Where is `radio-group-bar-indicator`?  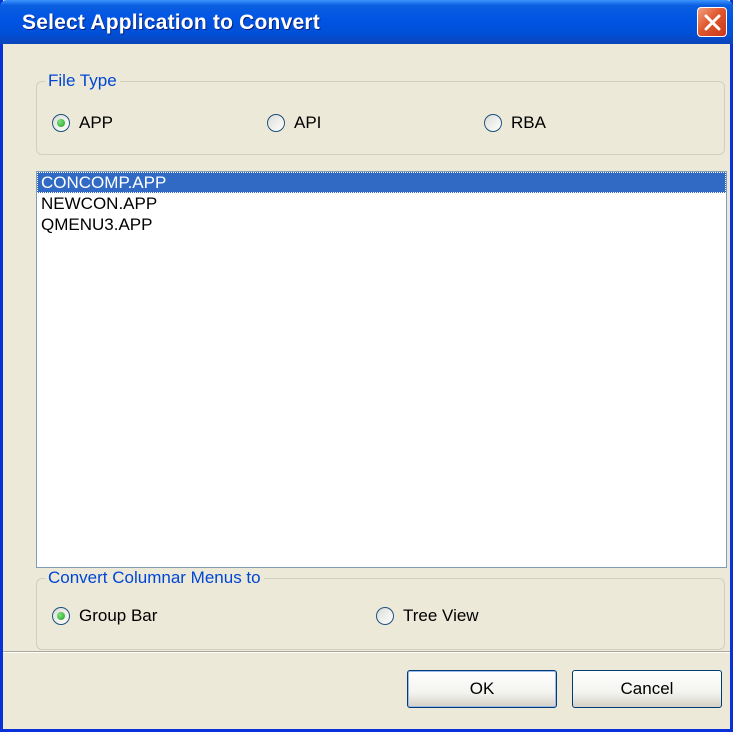
radio-group-bar-indicator is located at coordinates (61, 616).